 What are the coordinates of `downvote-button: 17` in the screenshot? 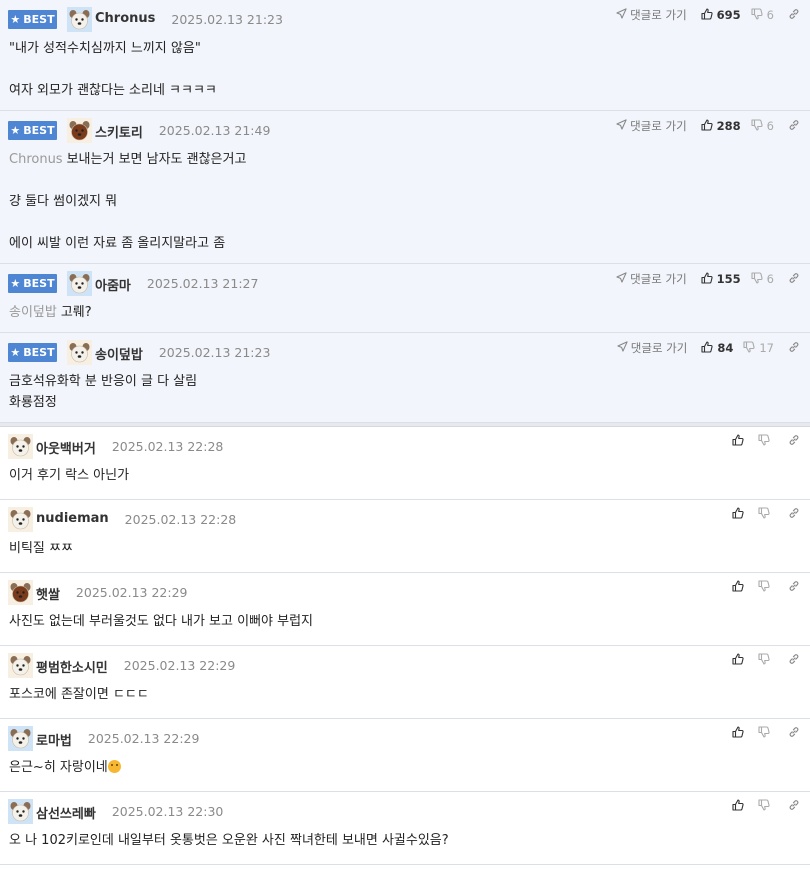 It's located at (758, 348).